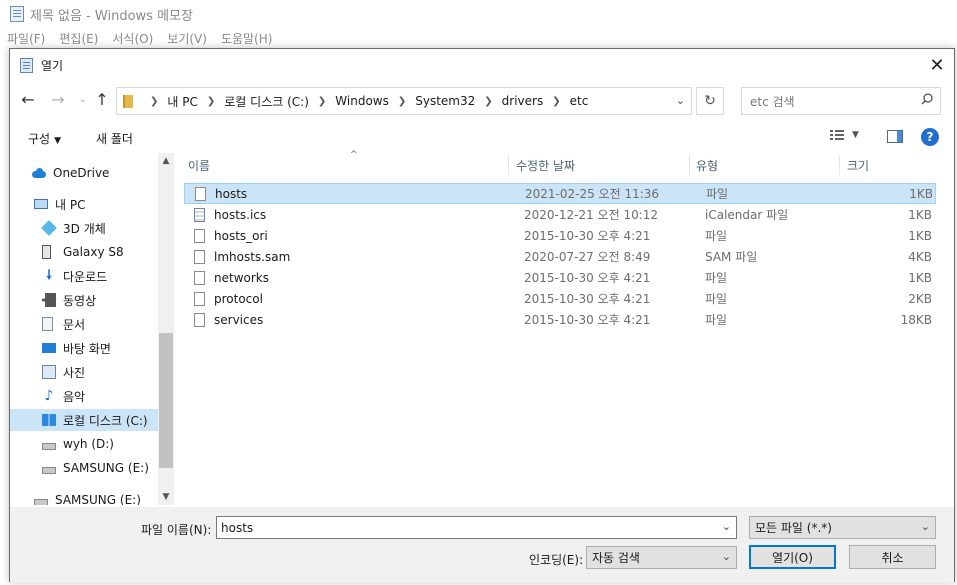  I want to click on nav-item-galaxy-s8: Galaxy S8, so click(83, 252).